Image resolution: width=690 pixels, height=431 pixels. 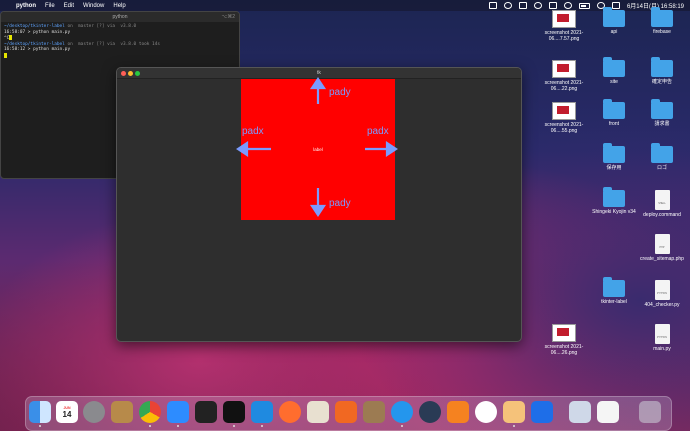 What do you see at coordinates (661, 168) in the screenshot?
I see `desktop-icon-label: ロゴ` at bounding box center [661, 168].